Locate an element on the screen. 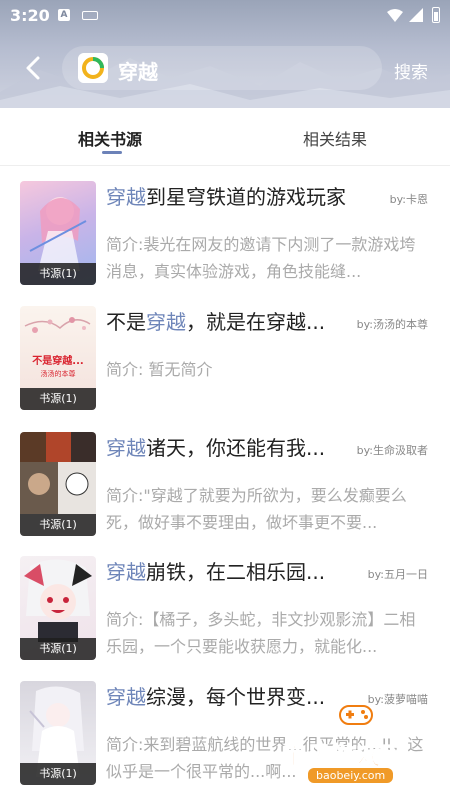 This screenshot has width=450, height=800. app-logo-icon is located at coordinates (93, 68).